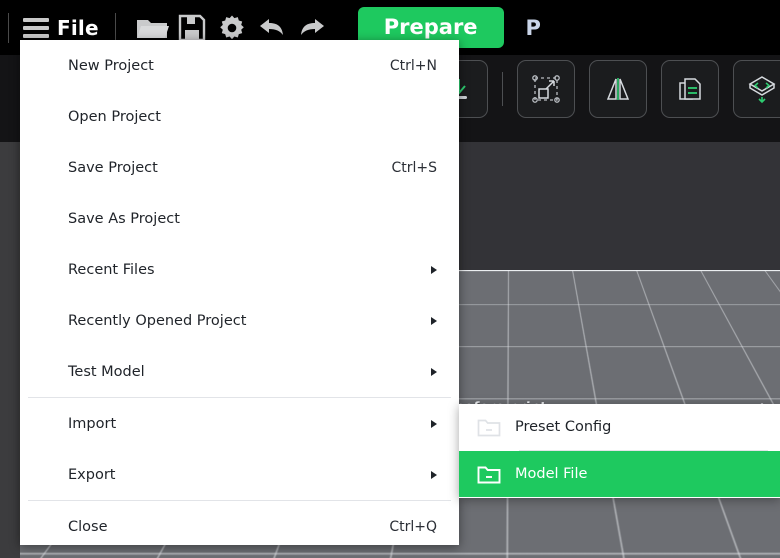 Image resolution: width=780 pixels, height=558 pixels. I want to click on mirror-icon, so click(618, 89).